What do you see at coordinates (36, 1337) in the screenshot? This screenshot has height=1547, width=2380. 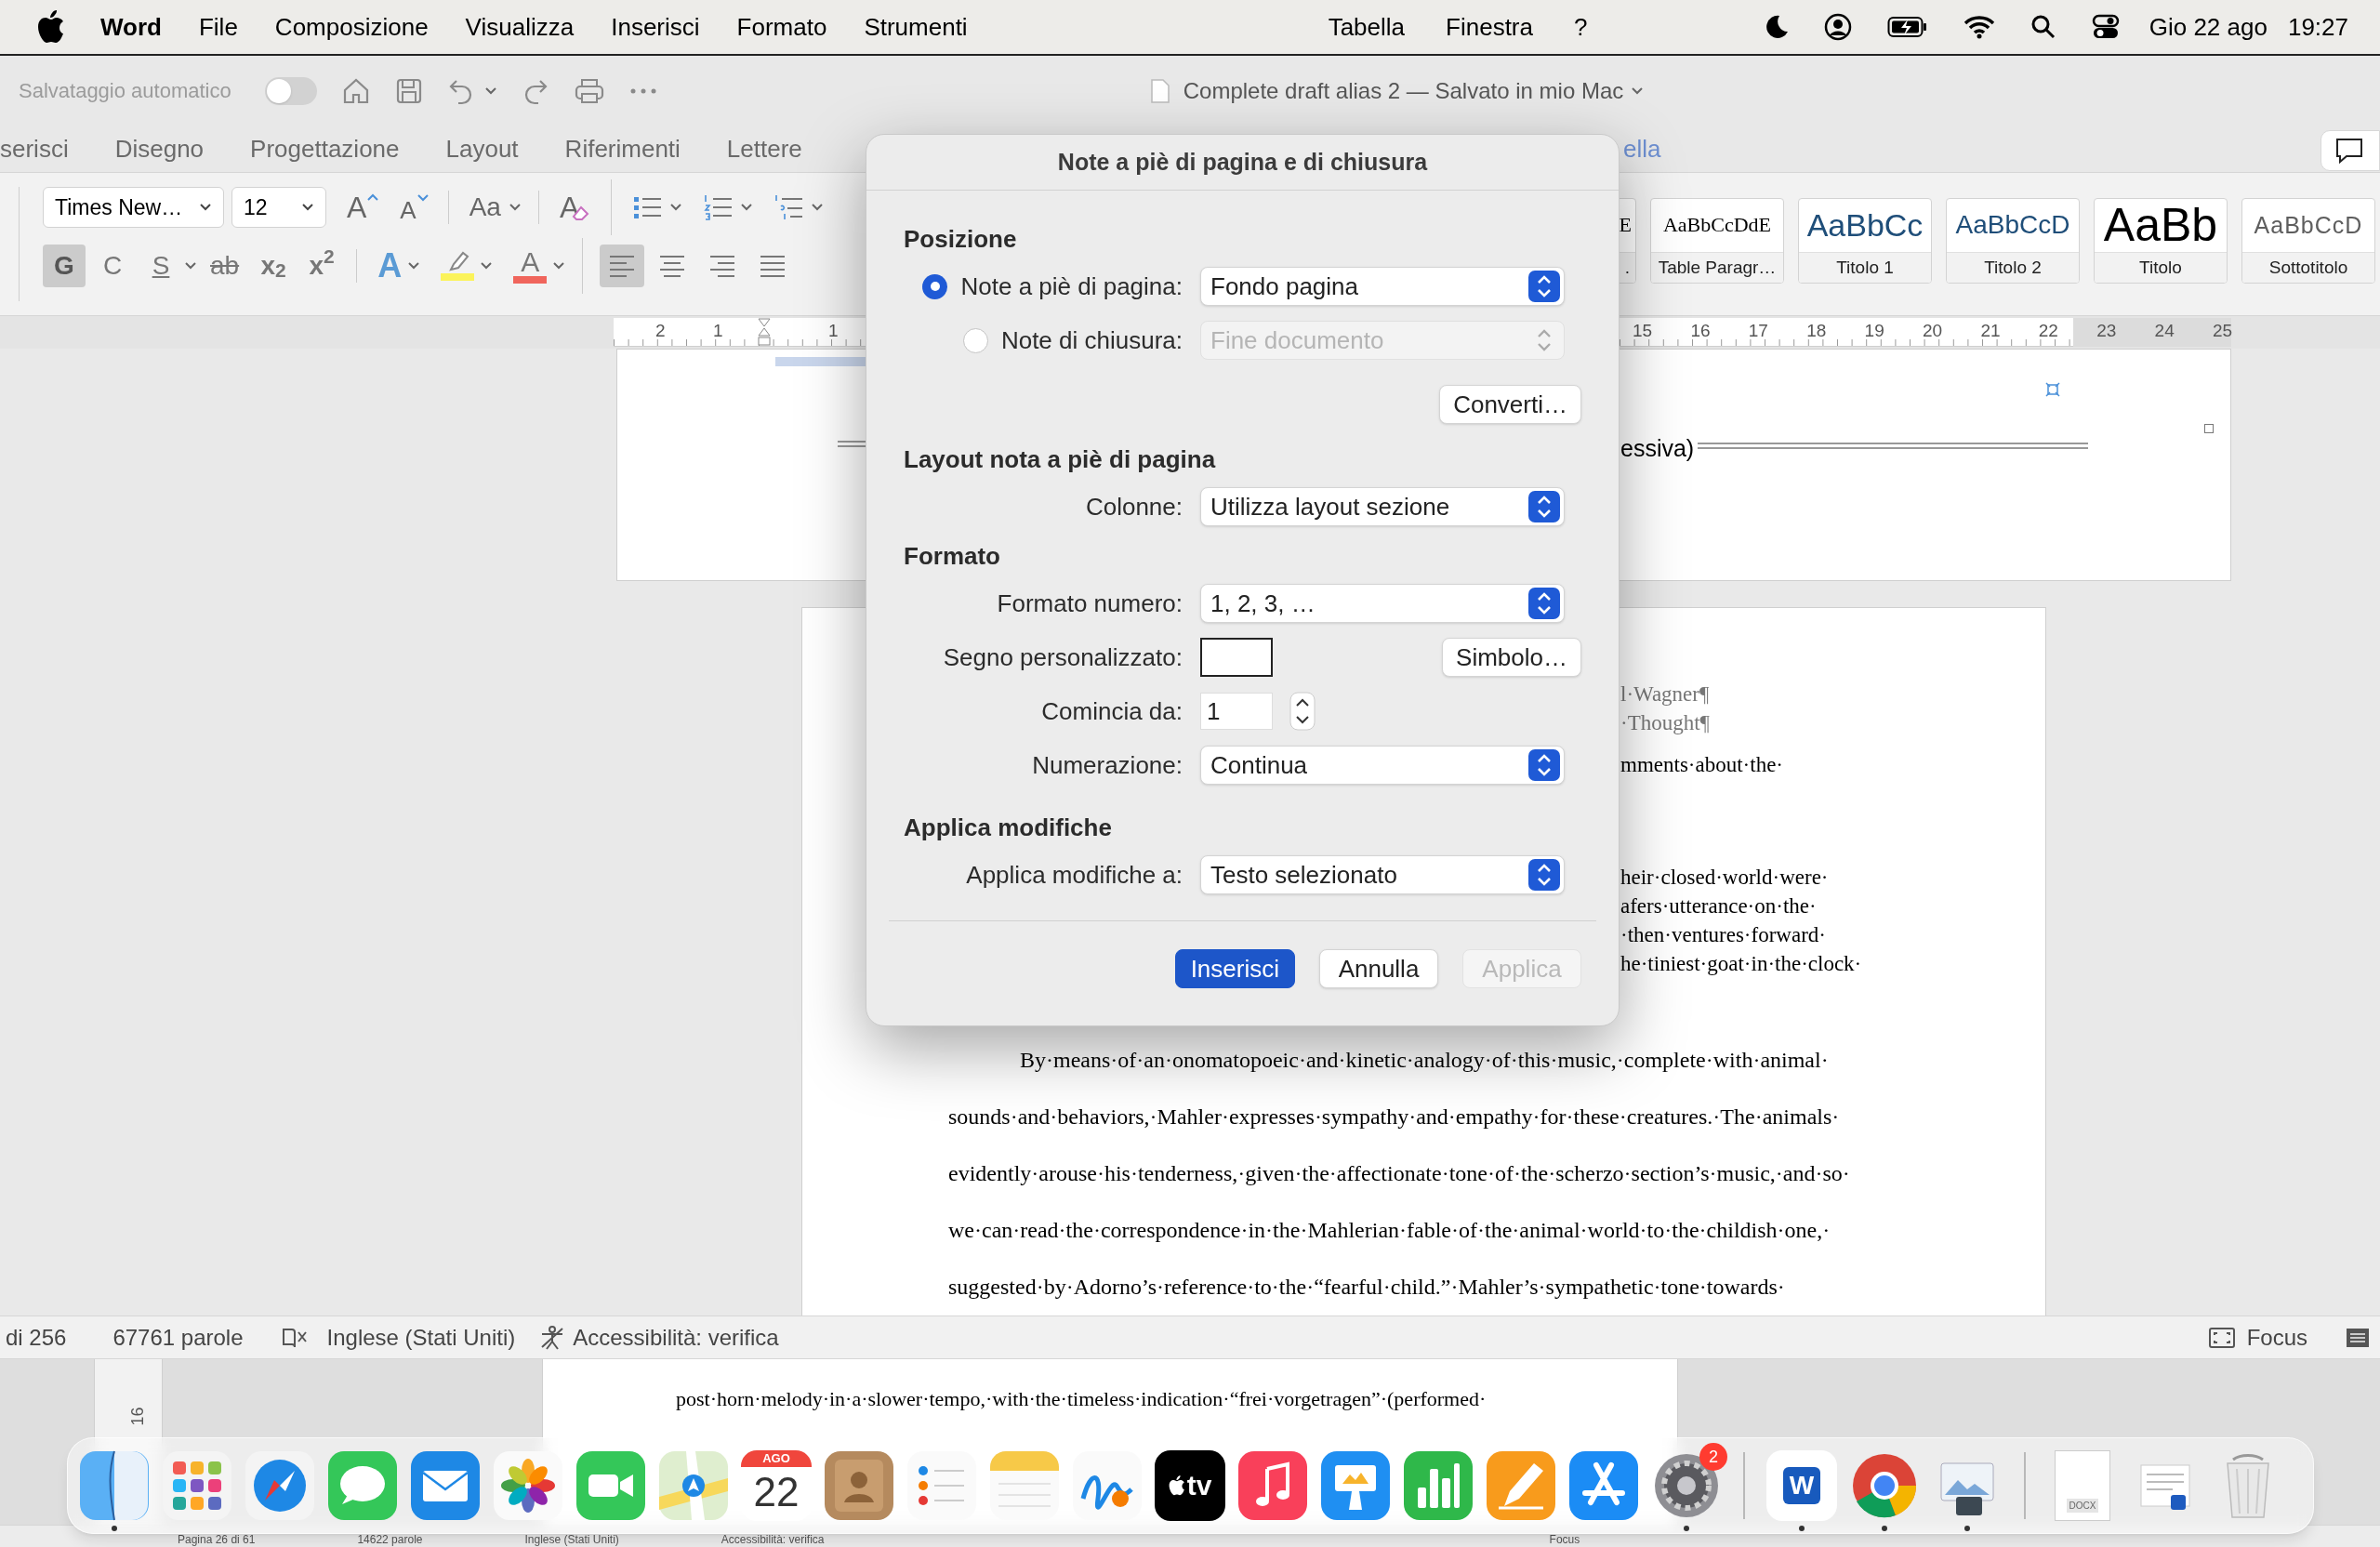 I see `page-count: di 256` at bounding box center [36, 1337].